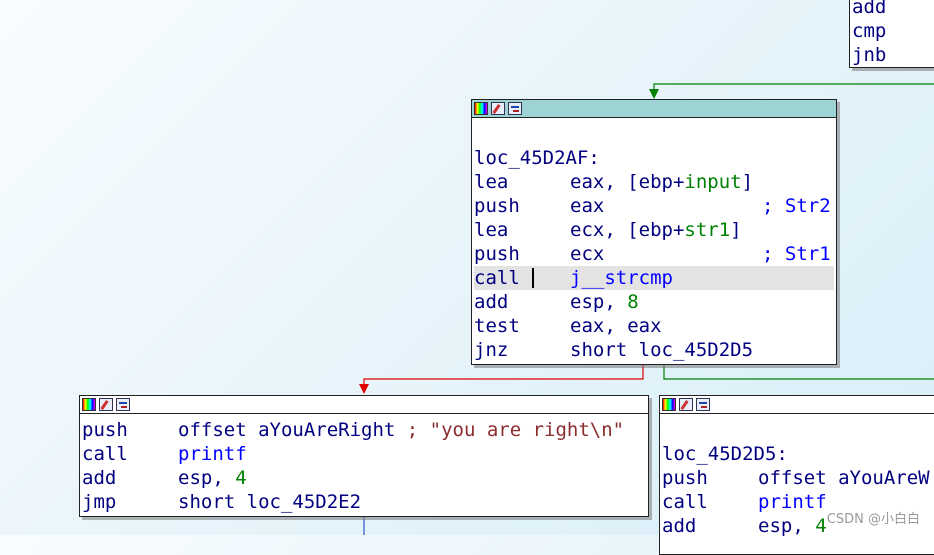 This screenshot has height=555, width=934. Describe the element at coordinates (796, 254) in the screenshot. I see `comment: ; Str1` at that location.